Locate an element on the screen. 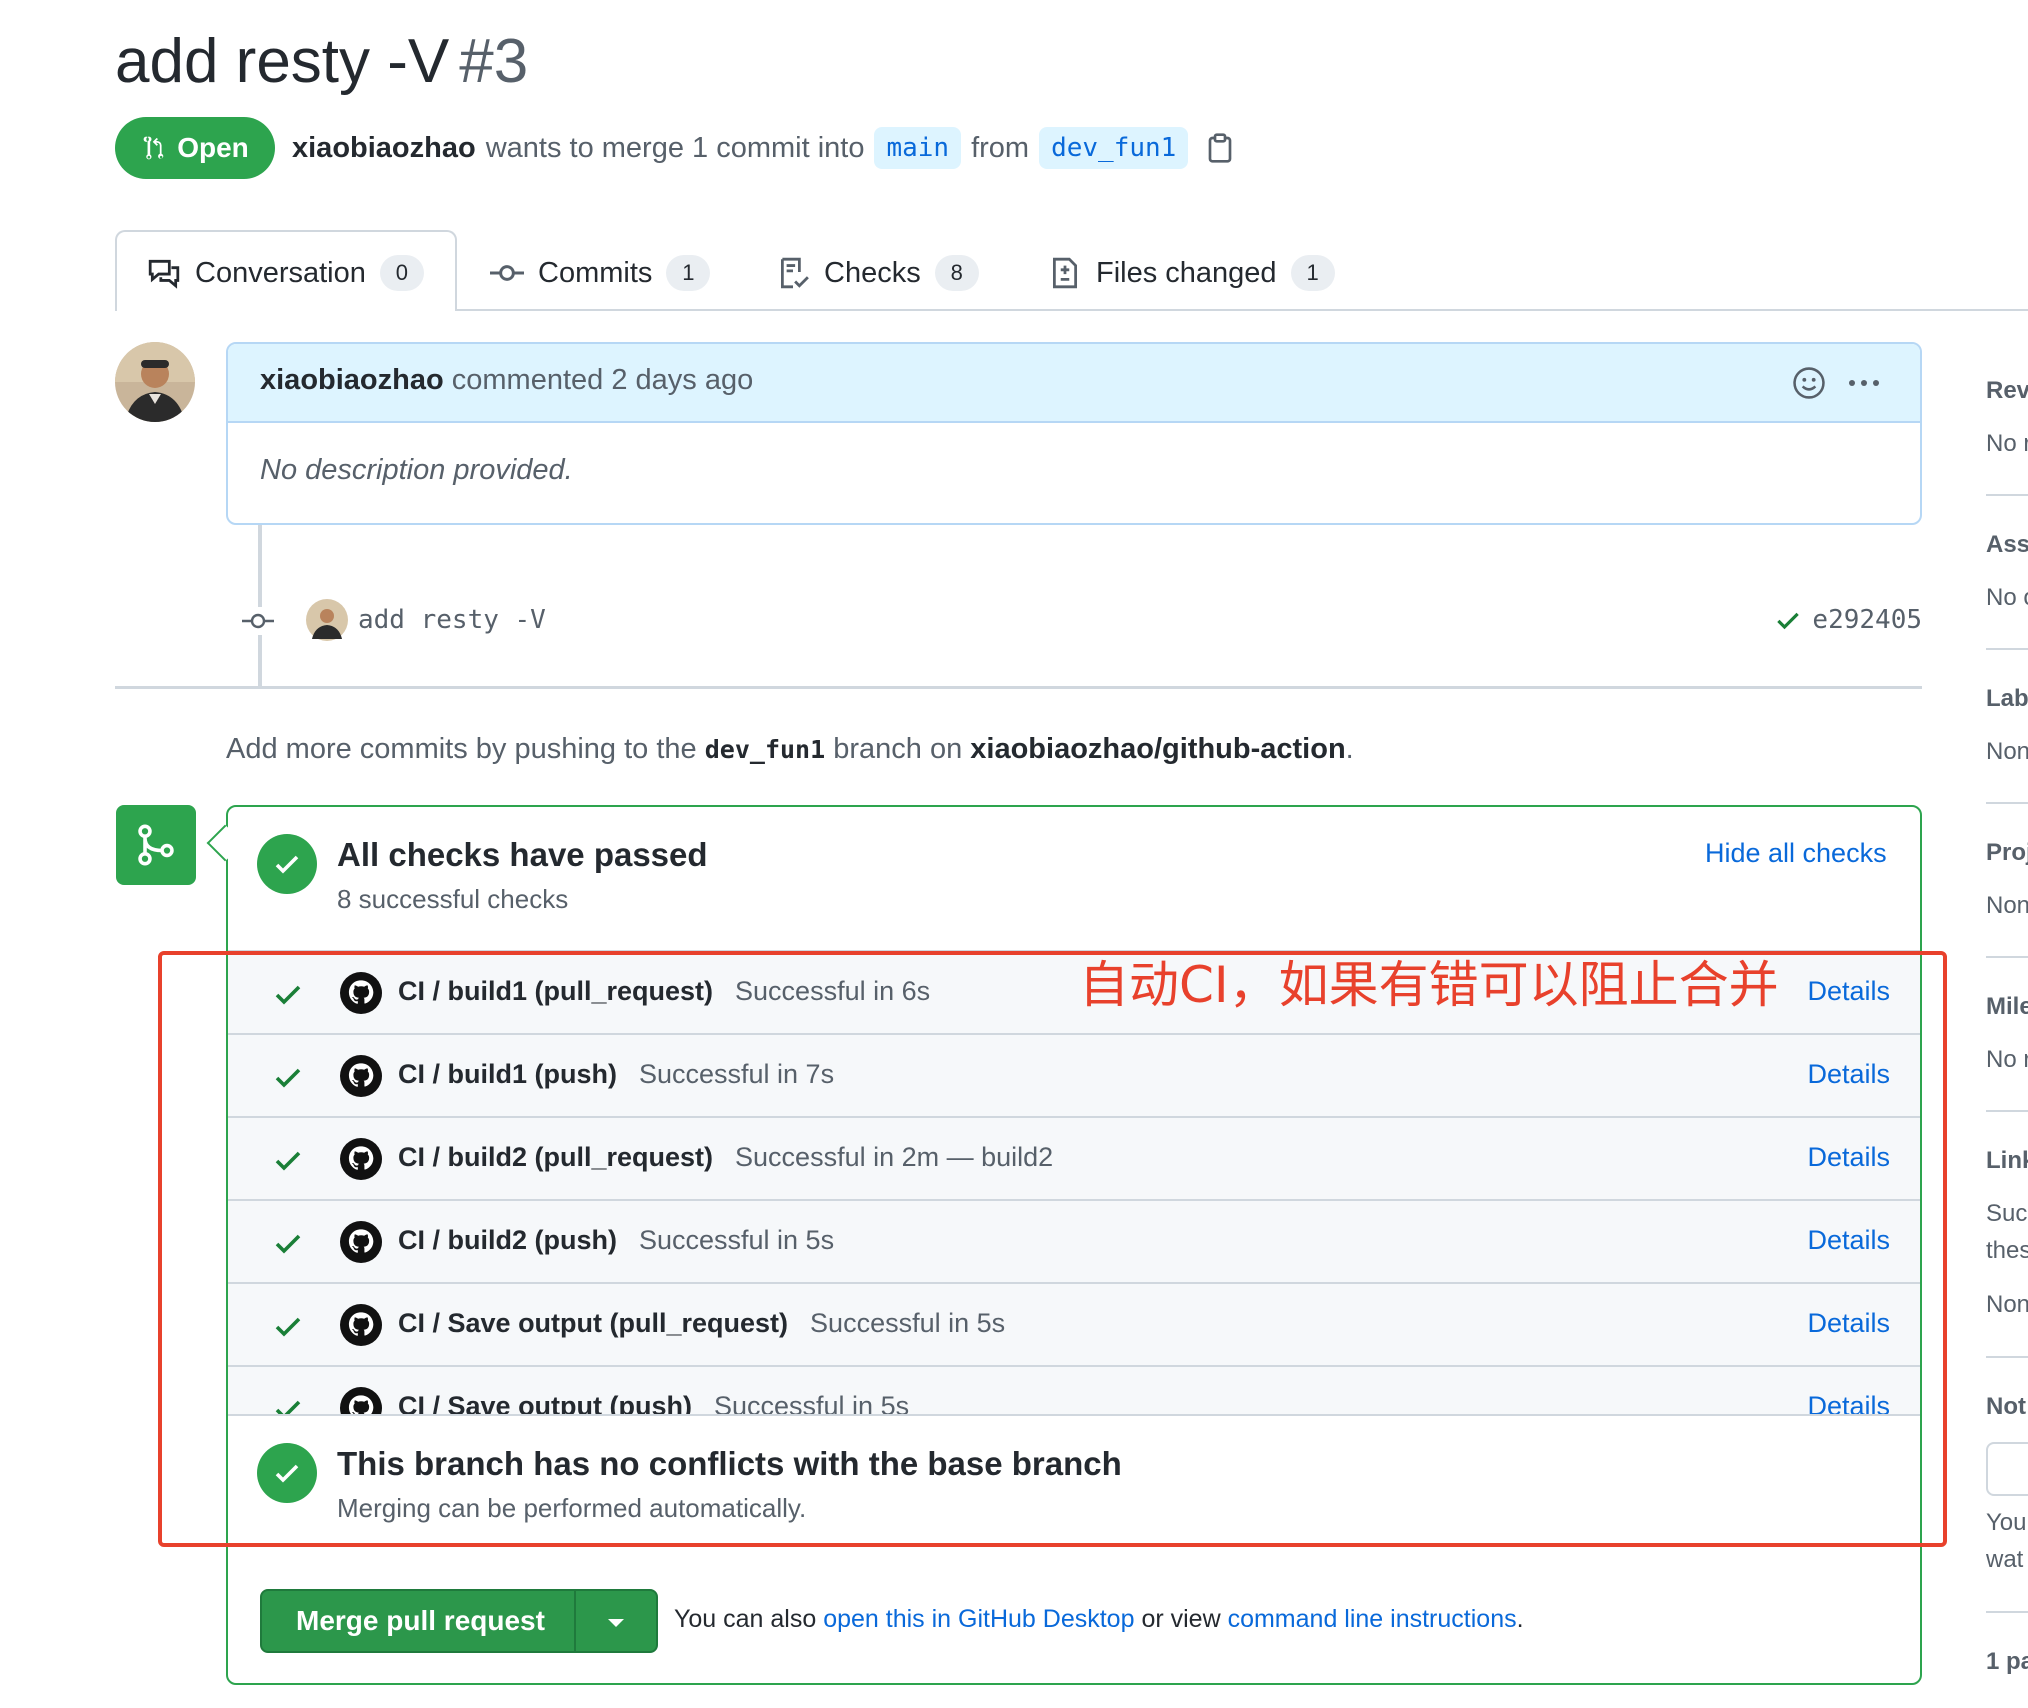  head-branch: dev_fun1 is located at coordinates (1114, 148).